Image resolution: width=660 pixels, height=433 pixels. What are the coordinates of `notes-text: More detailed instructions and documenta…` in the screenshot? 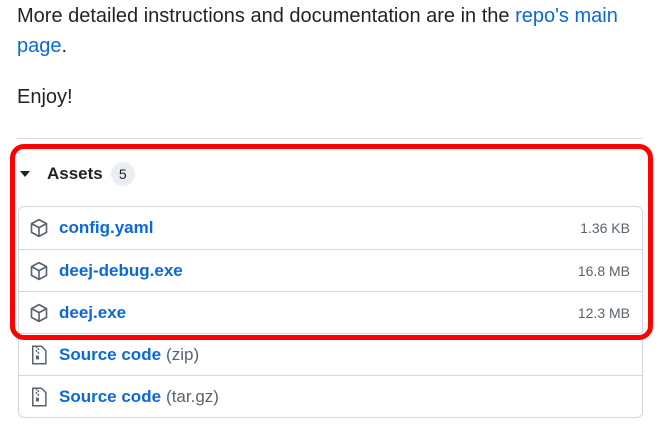 It's located at (266, 16).